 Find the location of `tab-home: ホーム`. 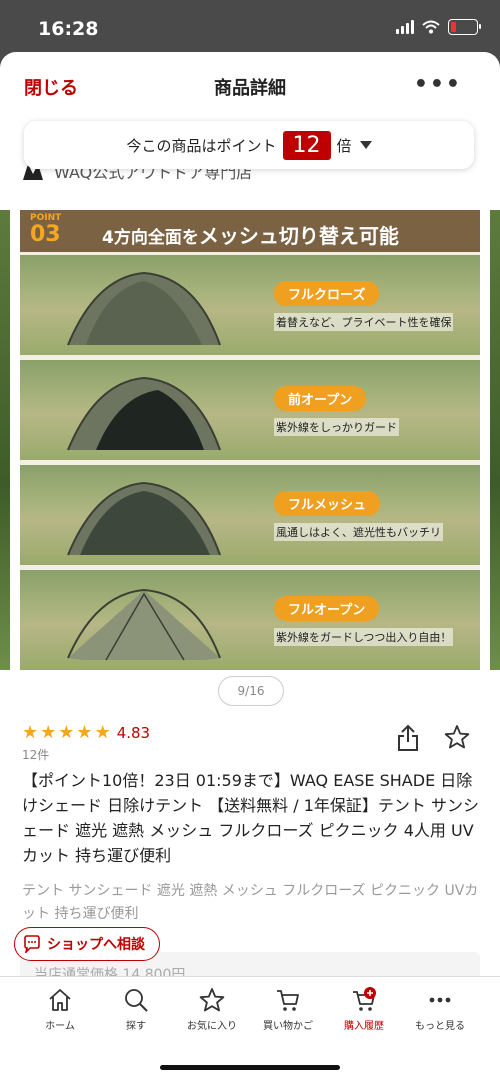

tab-home: ホーム is located at coordinates (60, 1009).